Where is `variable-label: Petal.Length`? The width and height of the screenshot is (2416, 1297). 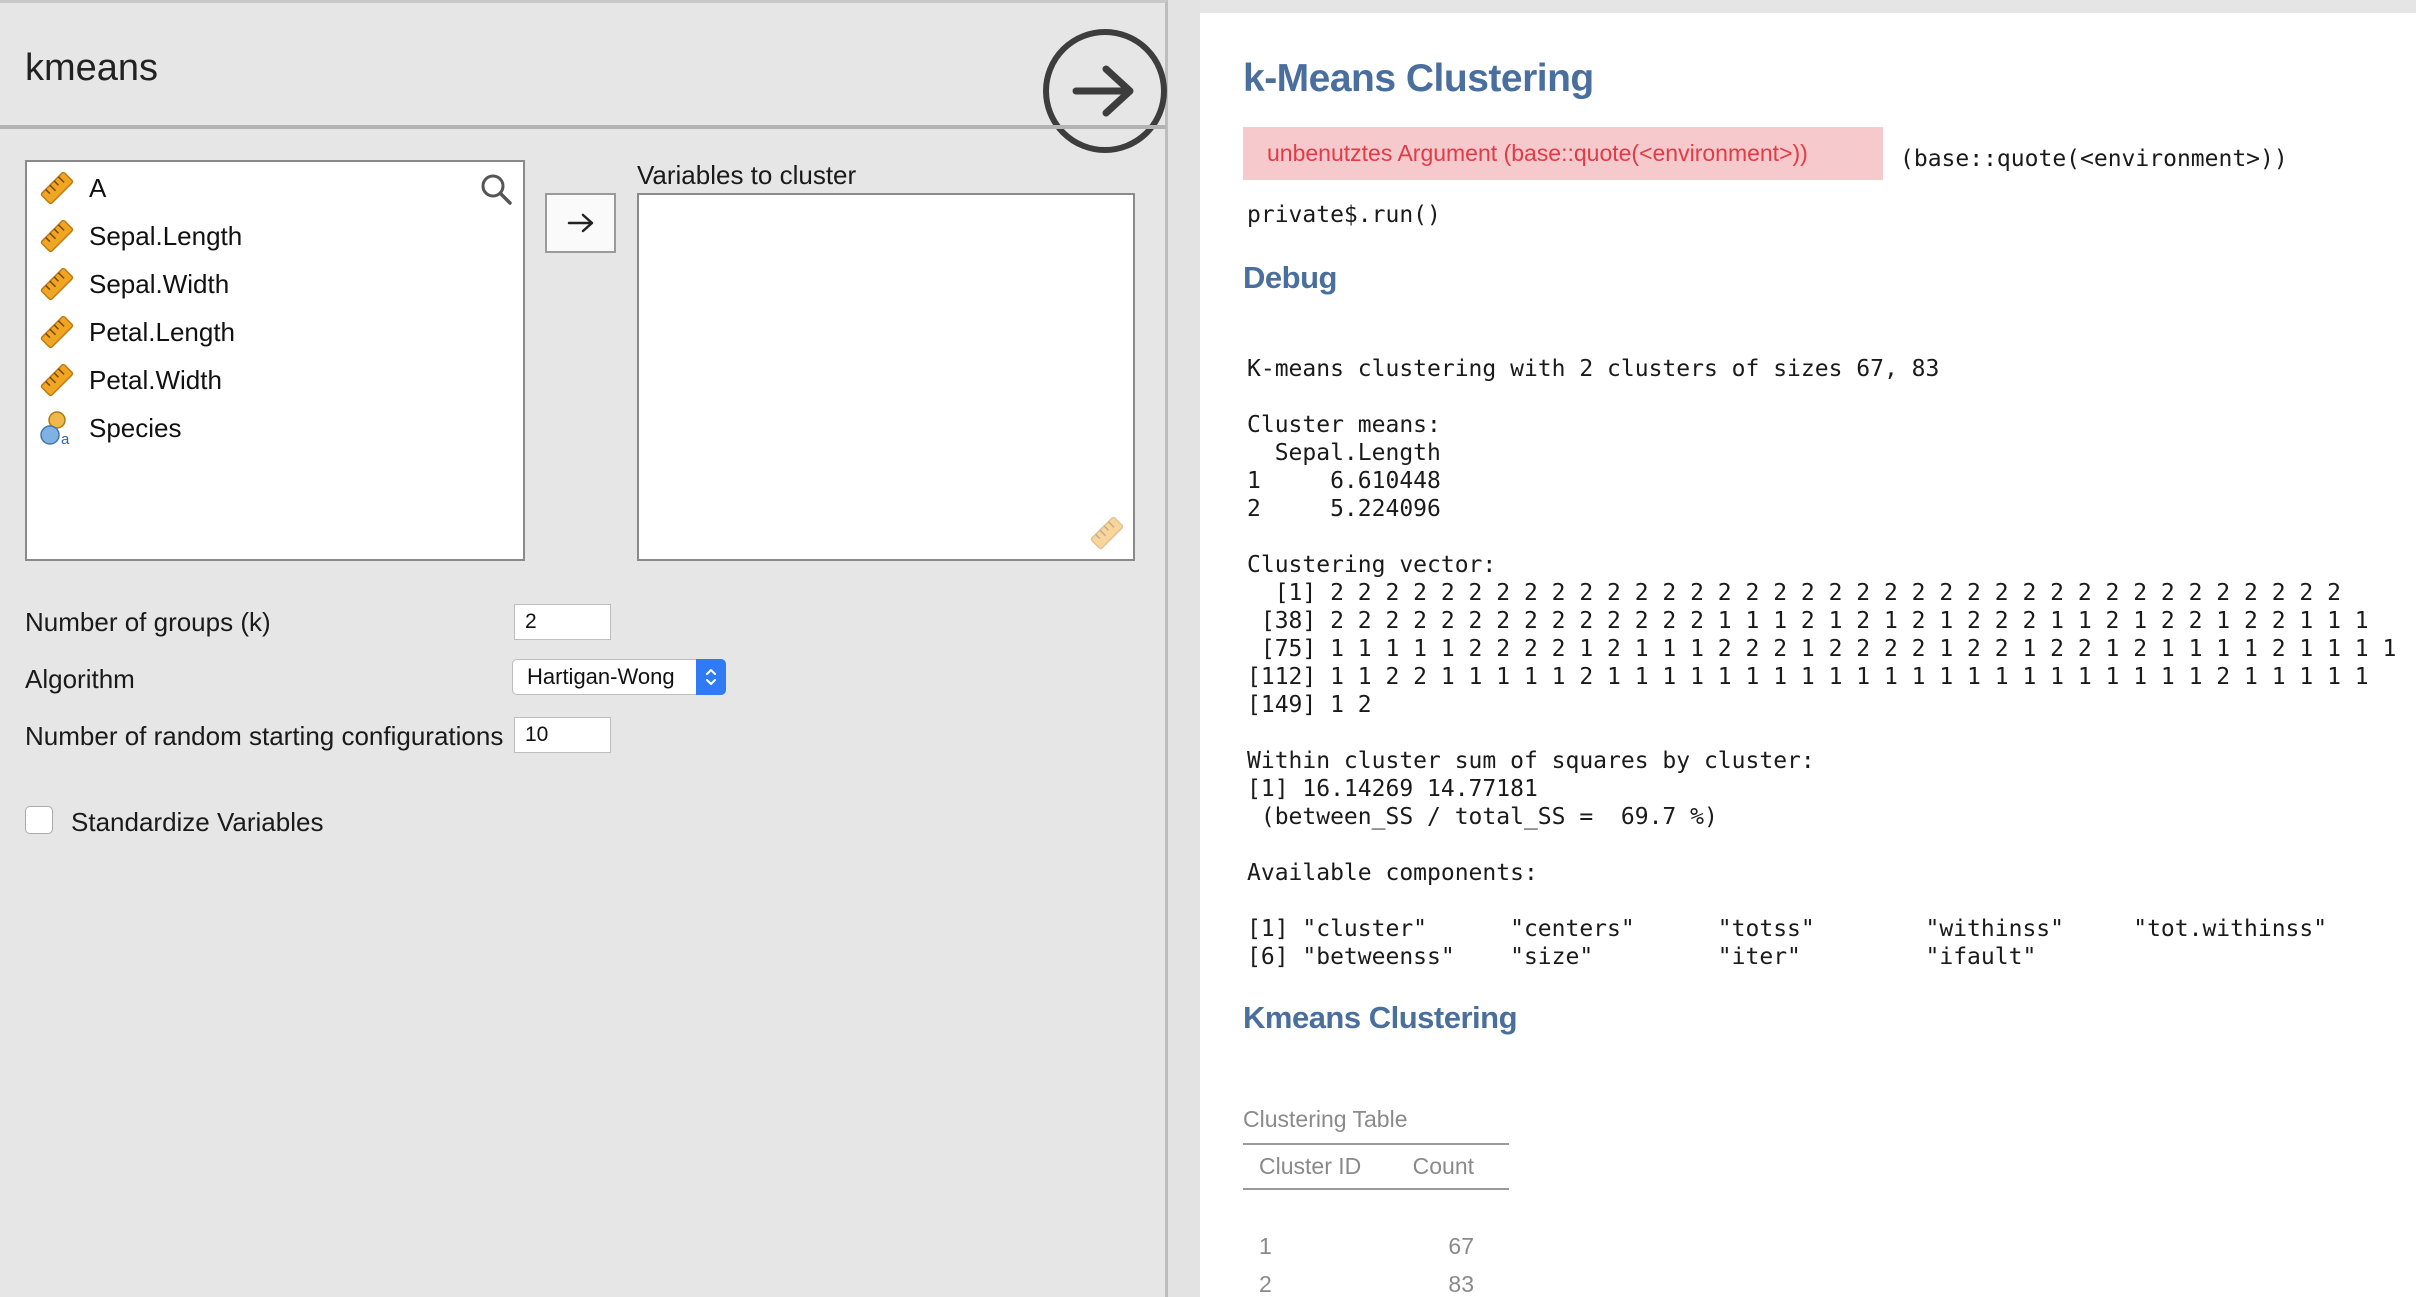 variable-label: Petal.Length is located at coordinates (162, 331).